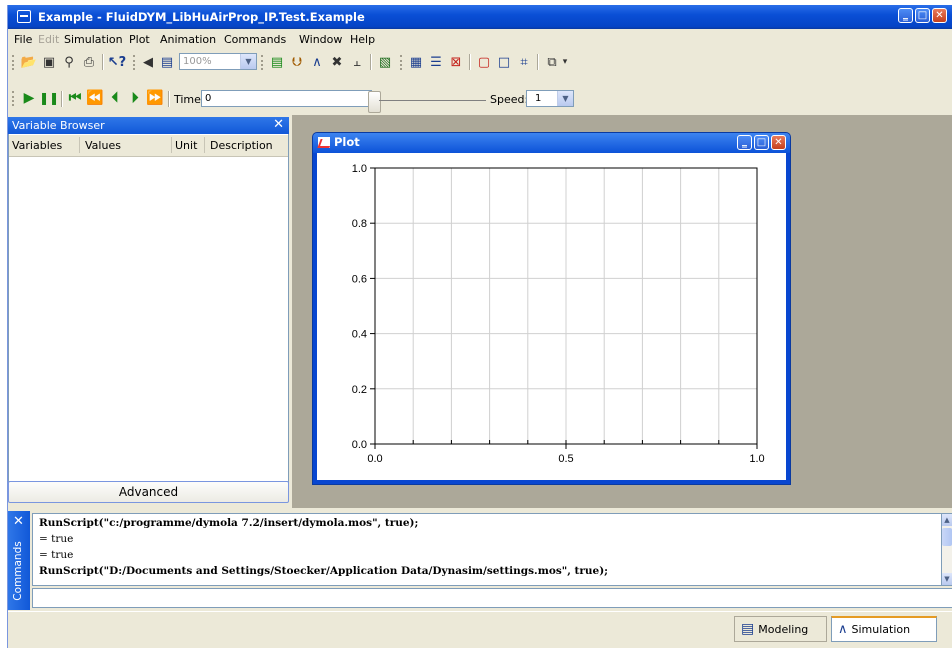 This screenshot has width=952, height=648. I want to click on plot-icon, so click(324, 142).